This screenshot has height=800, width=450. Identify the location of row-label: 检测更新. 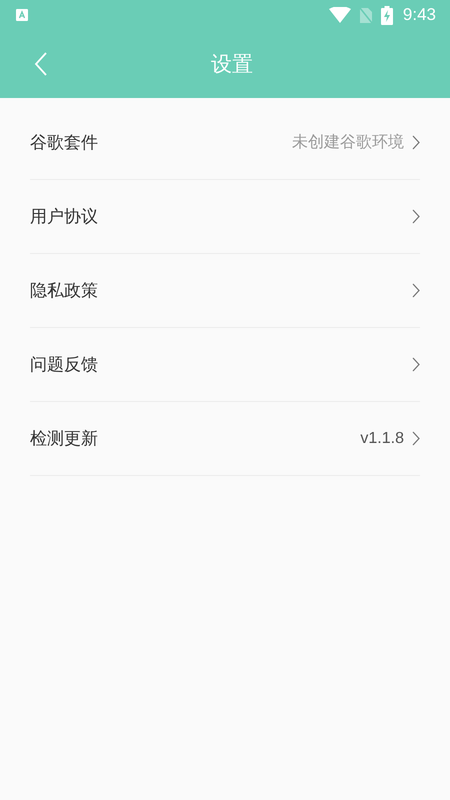
(64, 439).